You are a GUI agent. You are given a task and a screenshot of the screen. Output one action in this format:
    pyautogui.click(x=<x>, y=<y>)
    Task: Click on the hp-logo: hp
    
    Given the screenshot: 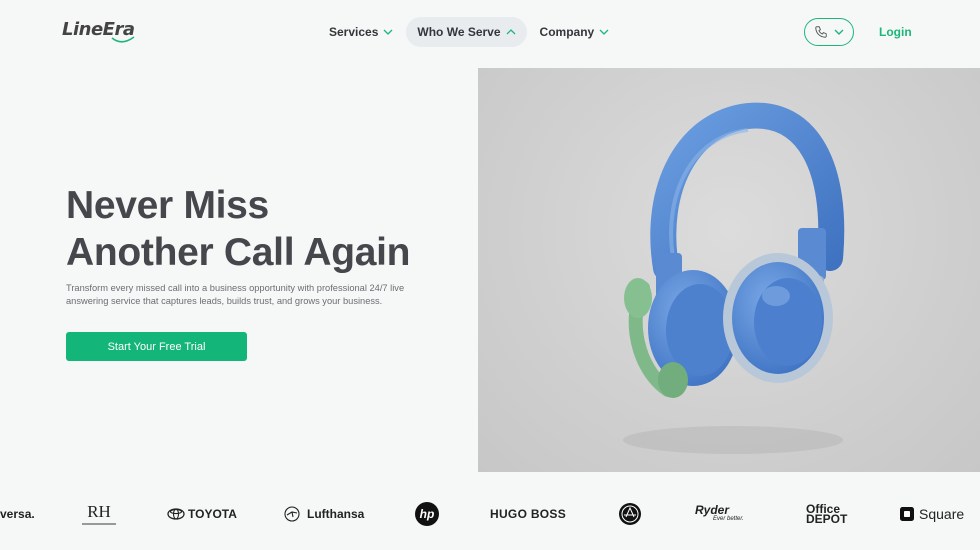 What is the action you would take?
    pyautogui.click(x=427, y=514)
    